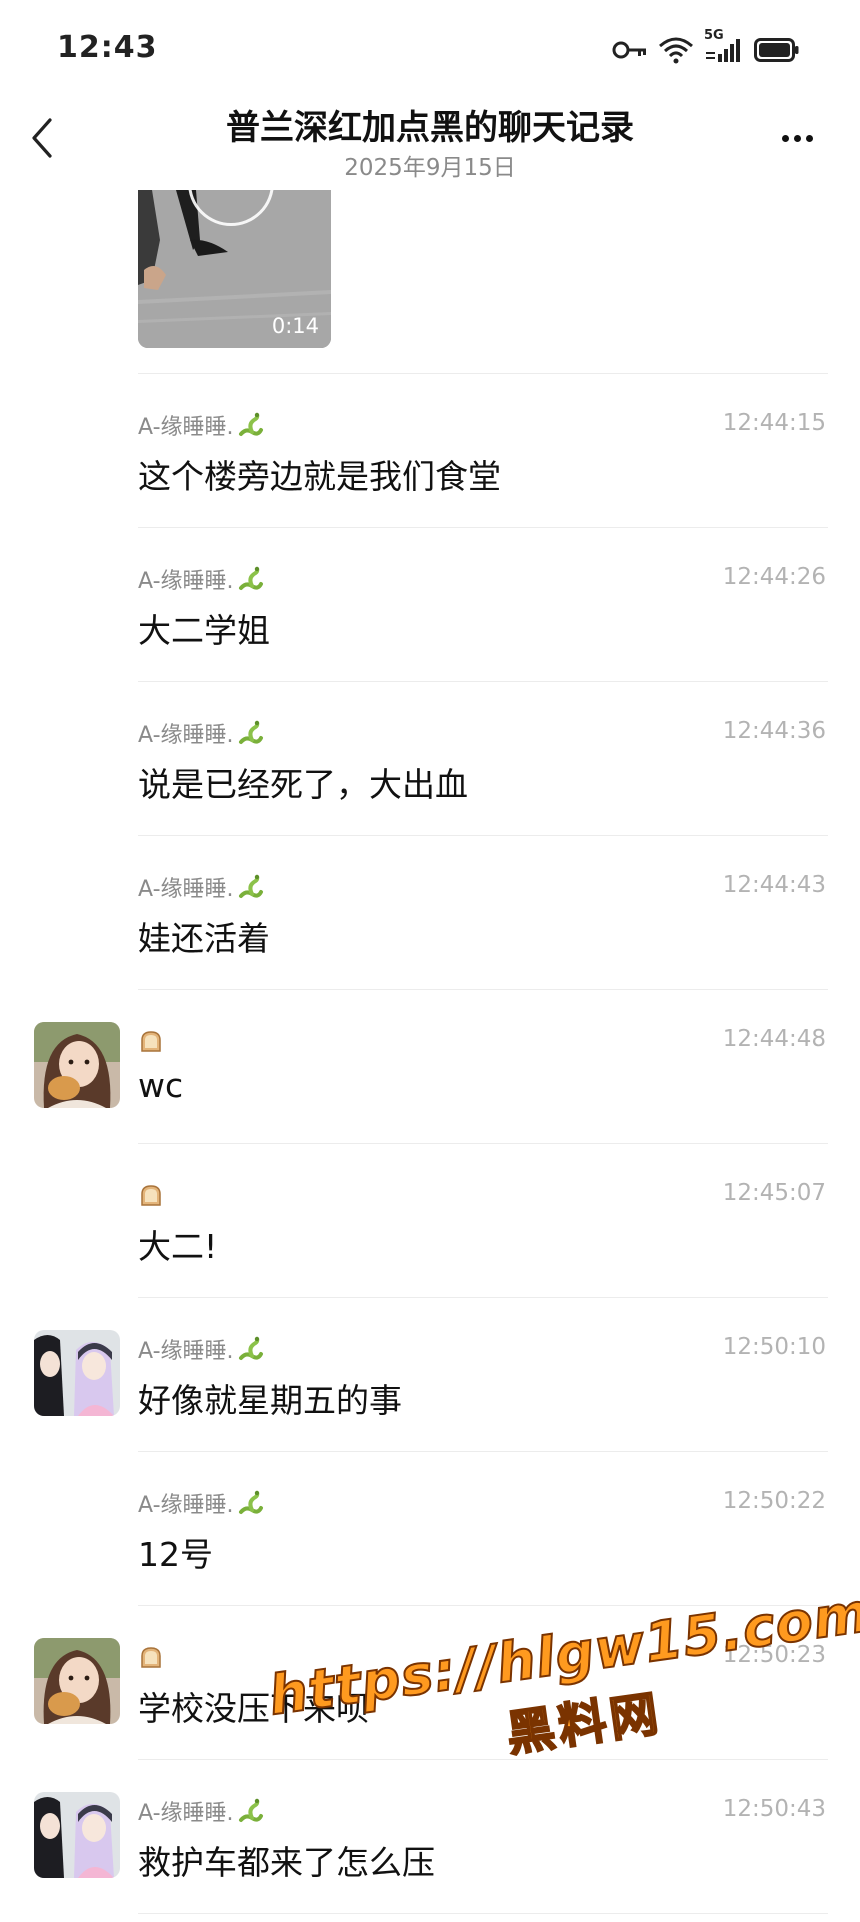 Image resolution: width=860 pixels, height=1922 pixels. Describe the element at coordinates (774, 1501) in the screenshot. I see `message-time: 12:50:22` at that location.